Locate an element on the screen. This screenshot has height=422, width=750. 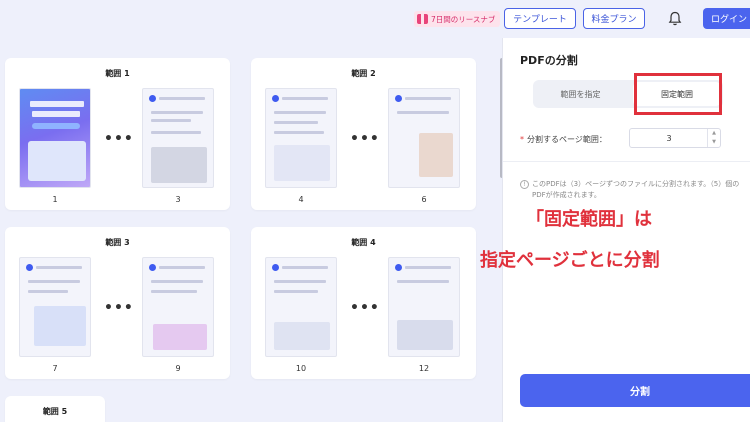
page-range-label: * 分割するページ範囲： is located at coordinates (563, 139).